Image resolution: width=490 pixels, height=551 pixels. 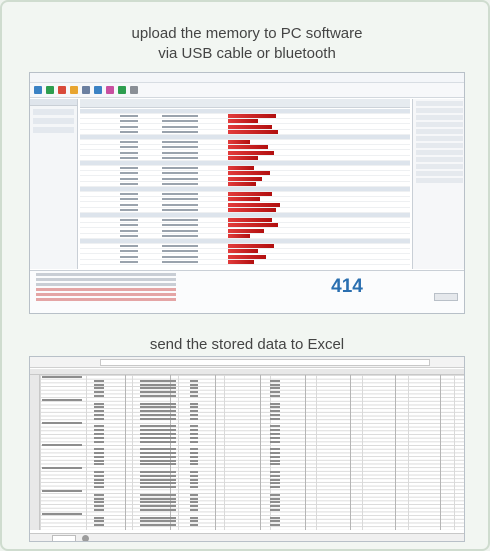 I want to click on sheet-tabs, so click(x=247, y=537).